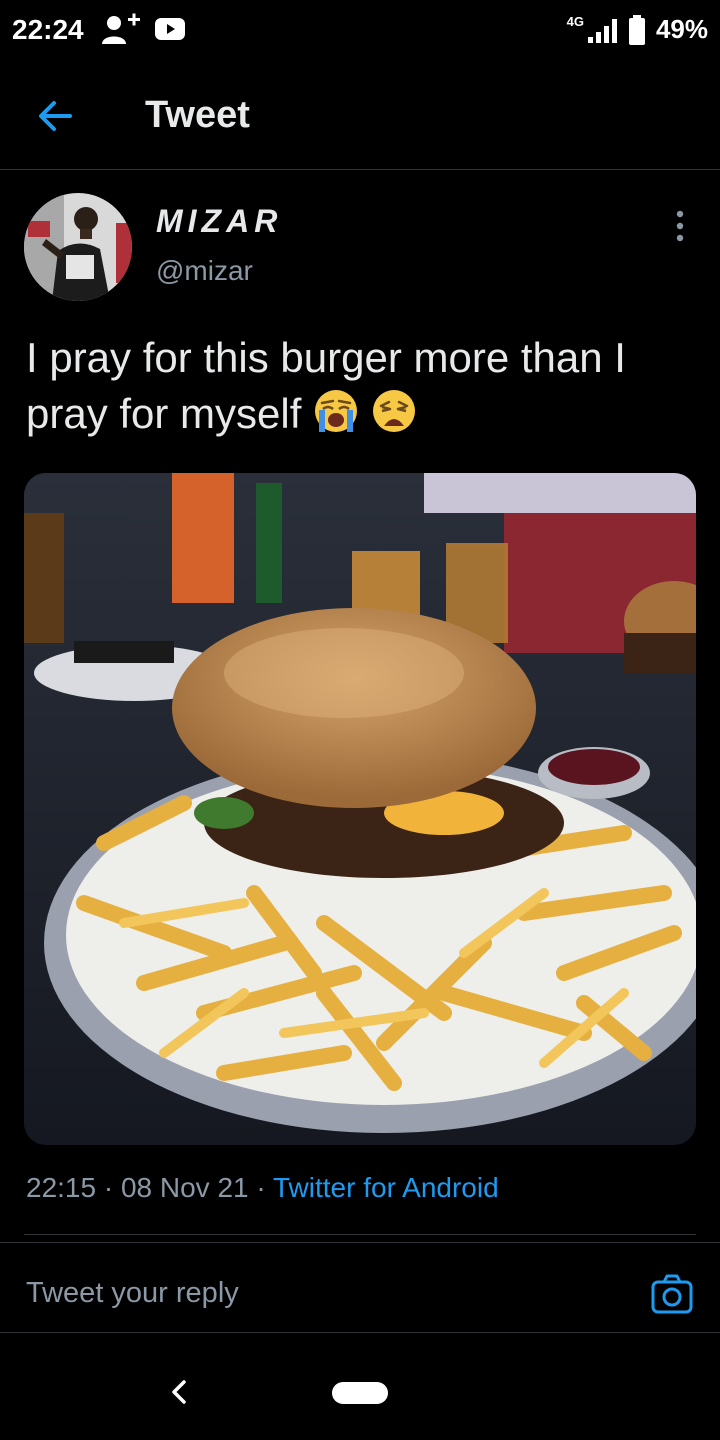  What do you see at coordinates (132, 1293) in the screenshot?
I see `reply-input: Tweet your reply` at bounding box center [132, 1293].